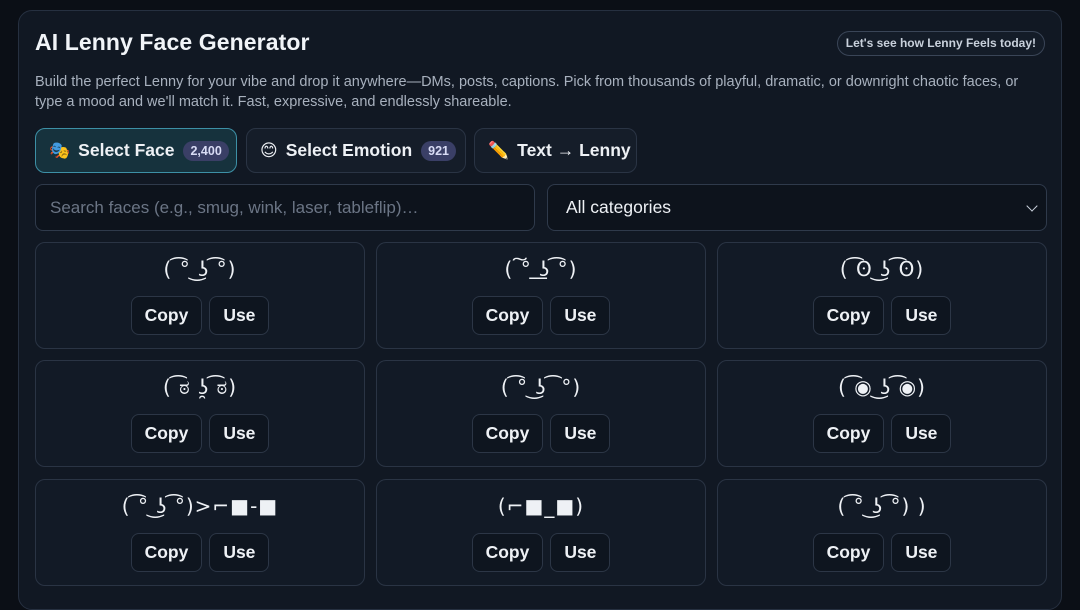 The image size is (1080, 610). What do you see at coordinates (126, 150) in the screenshot?
I see `tab-label: Select Face` at bounding box center [126, 150].